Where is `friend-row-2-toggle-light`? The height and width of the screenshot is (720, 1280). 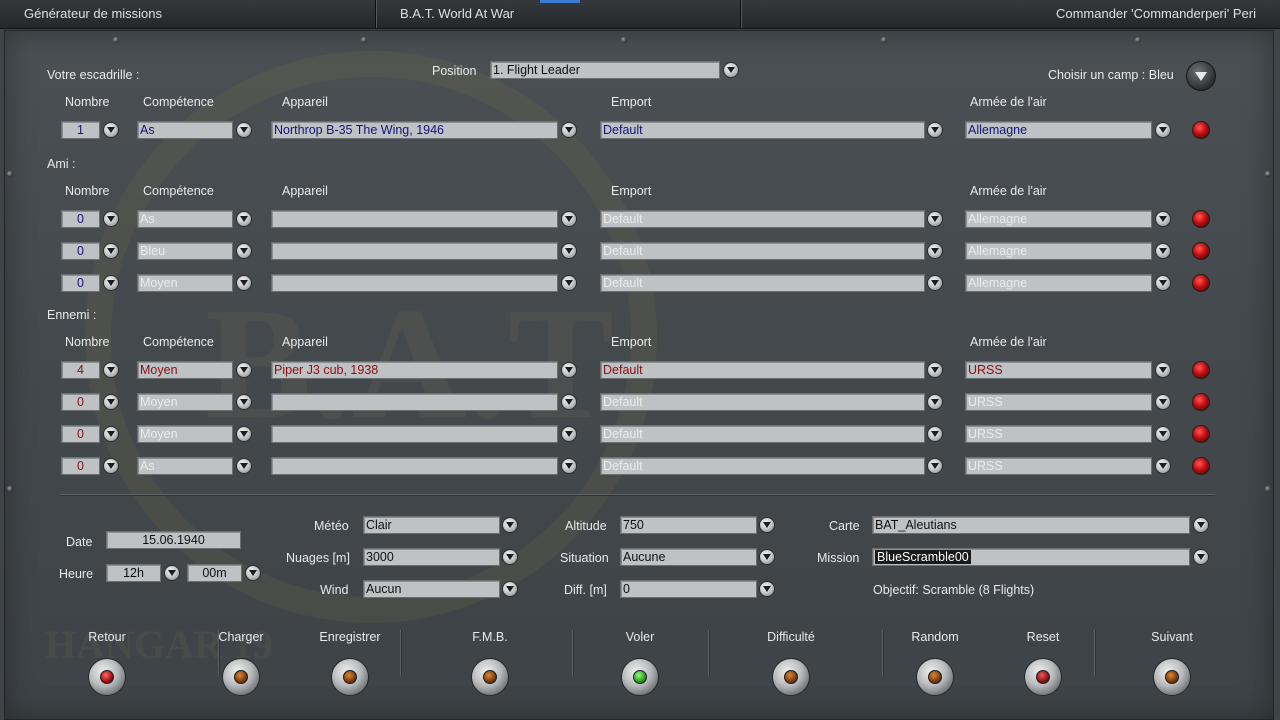 friend-row-2-toggle-light is located at coordinates (1201, 251).